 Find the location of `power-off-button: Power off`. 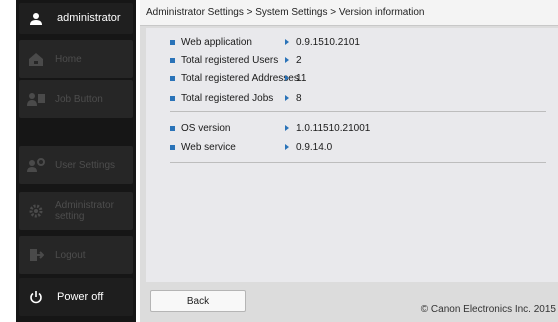

power-off-button: Power off is located at coordinates (76, 297).